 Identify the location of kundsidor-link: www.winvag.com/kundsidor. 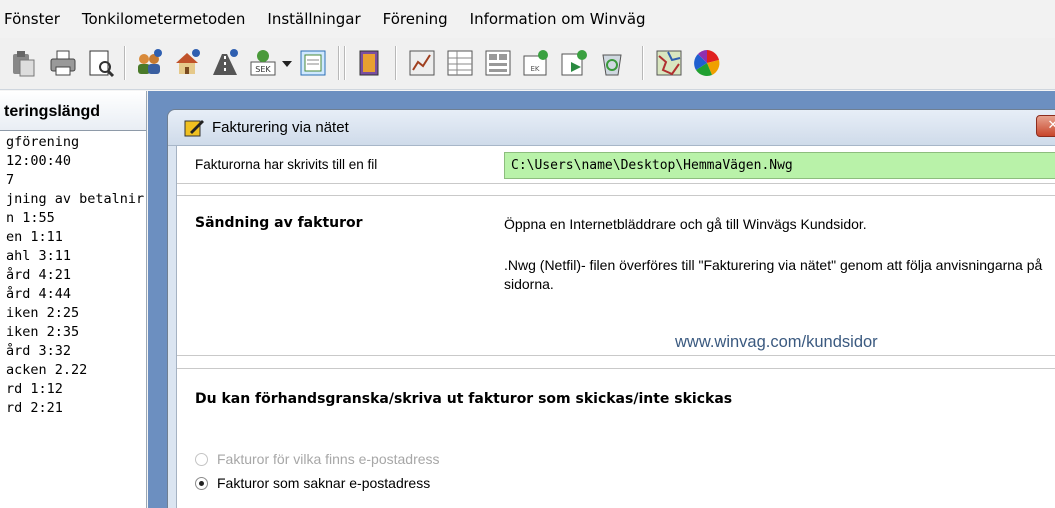
(776, 342).